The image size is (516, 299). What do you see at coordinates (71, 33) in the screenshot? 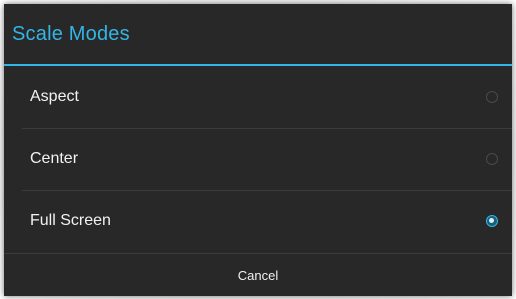
I see `dialog-title: Scale Modes` at bounding box center [71, 33].